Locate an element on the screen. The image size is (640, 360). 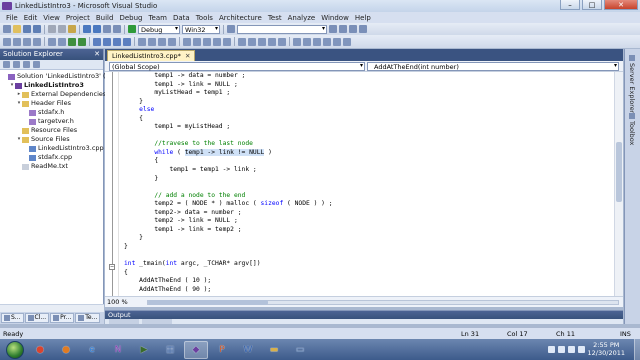
save-icon is located at coordinates (27, 29).